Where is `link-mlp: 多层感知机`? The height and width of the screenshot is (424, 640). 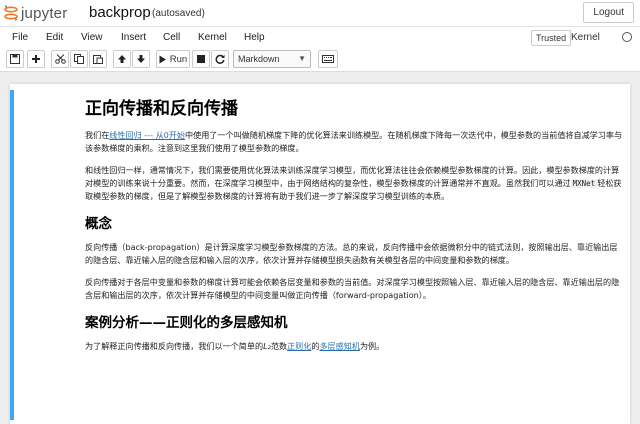
link-mlp: 多层感知机 is located at coordinates (339, 346).